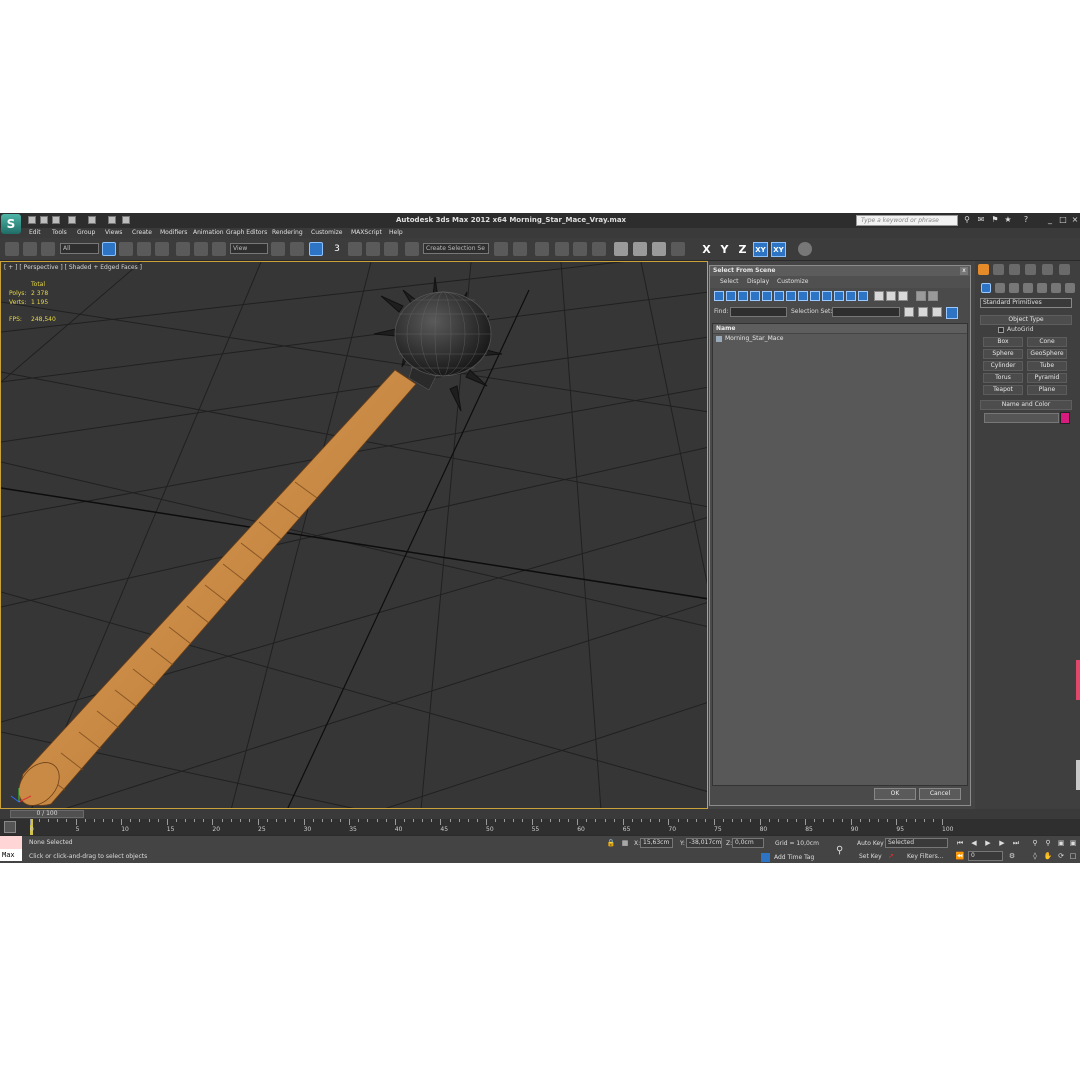 The image size is (1080, 1080). Describe the element at coordinates (1012, 856) in the screenshot. I see `time-configuration-icon: ⚙` at that location.